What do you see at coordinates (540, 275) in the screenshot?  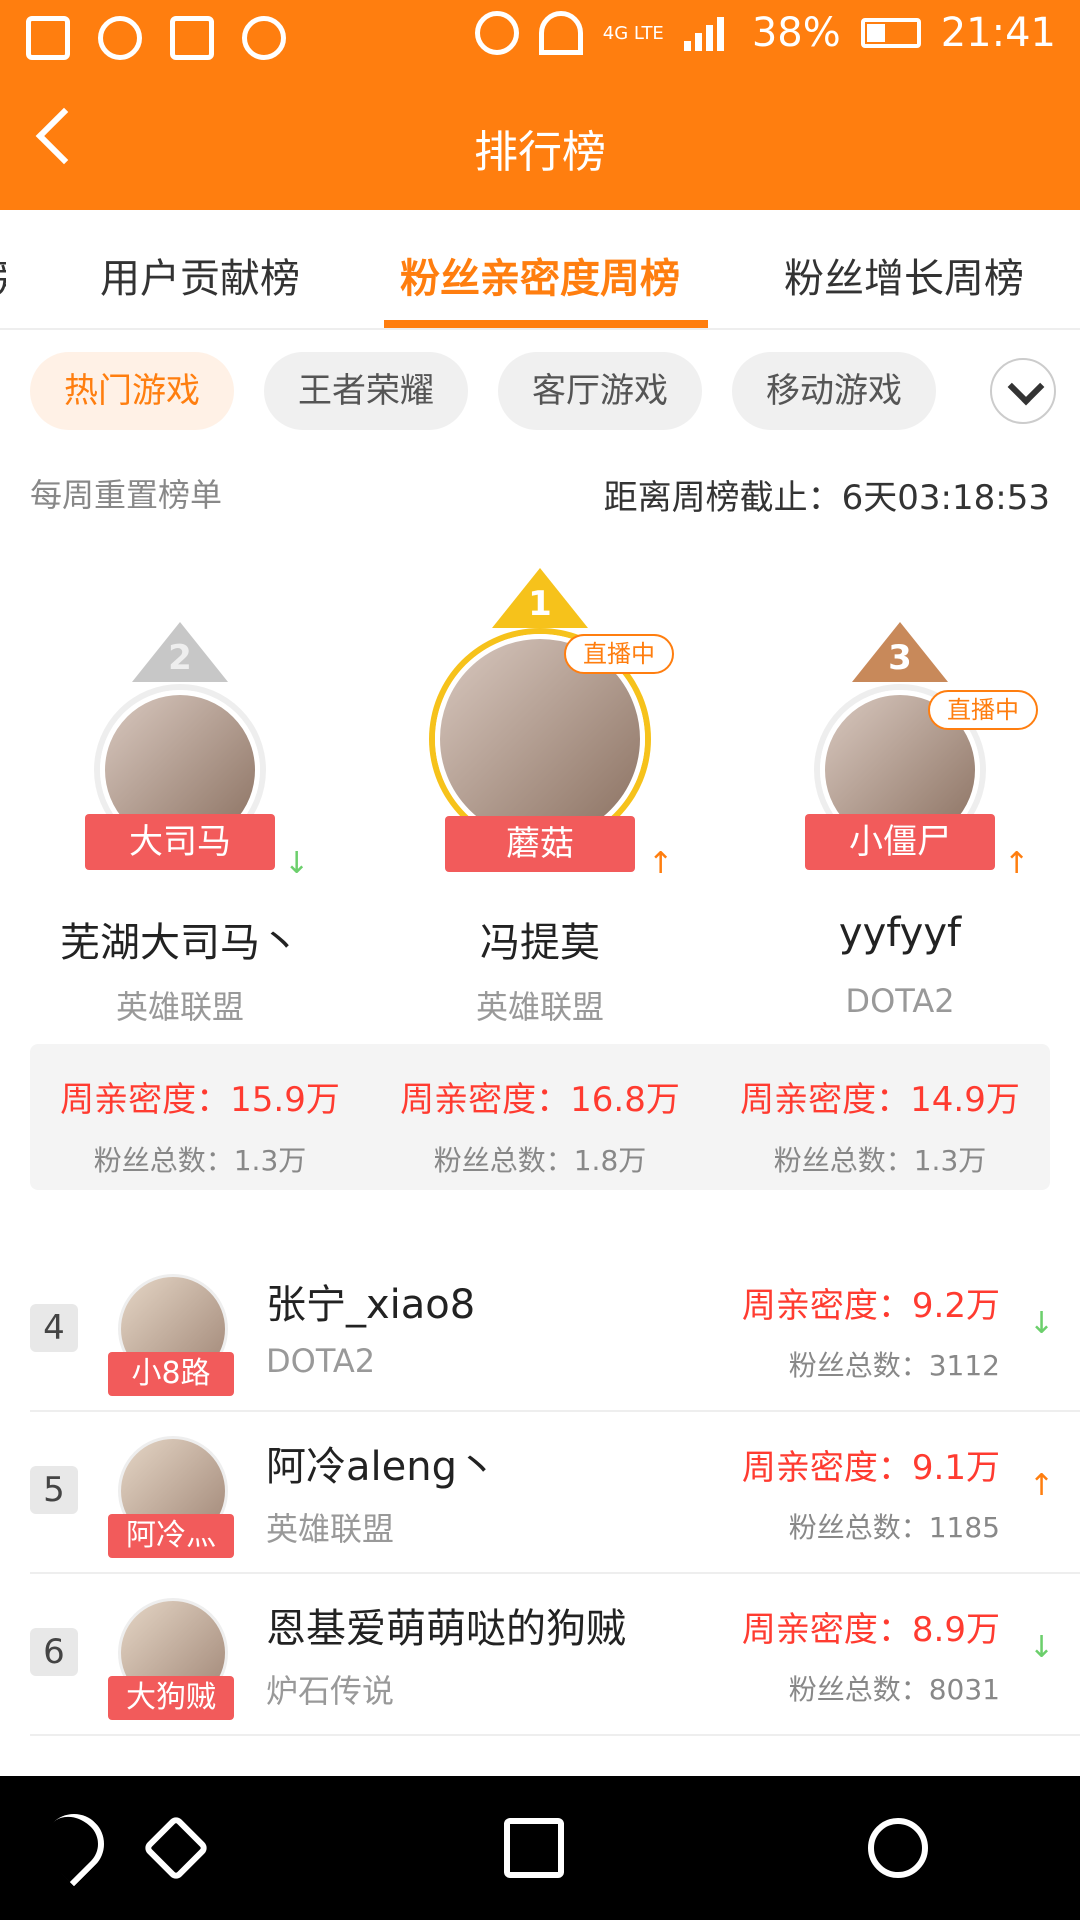 I see `tab-fan-affinity-weekly: 粉丝亲密度周榜` at bounding box center [540, 275].